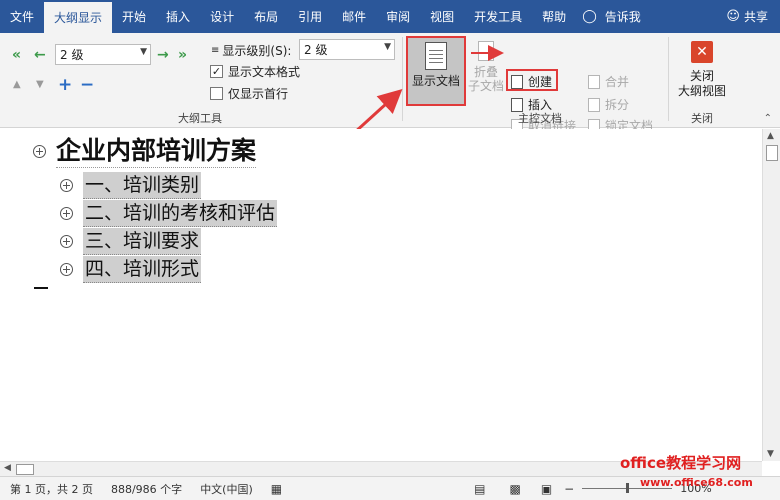 The width and height of the screenshot is (780, 500). Describe the element at coordinates (546, 489) in the screenshot. I see `web-layout-icon: ▣` at that location.